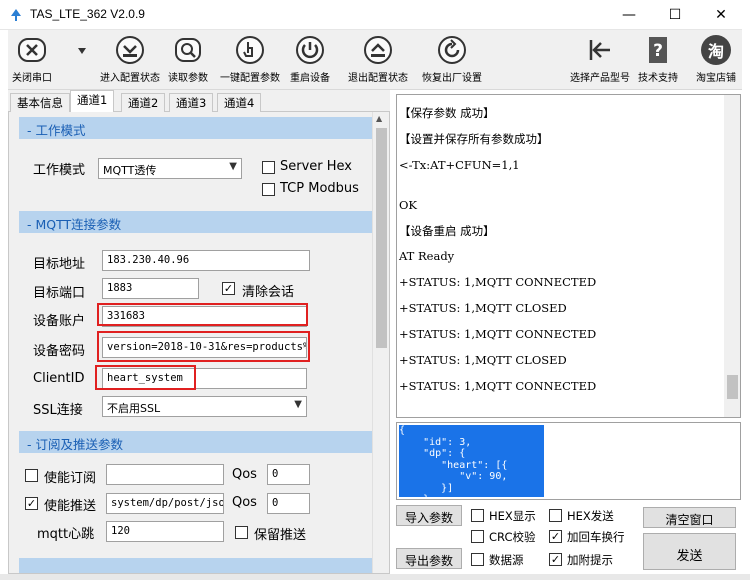  Describe the element at coordinates (429, 515) in the screenshot. I see `import-params-button: 导入参数` at that location.